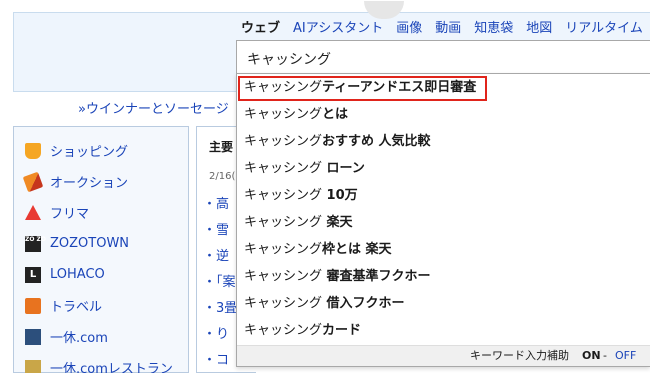  What do you see at coordinates (625, 356) in the screenshot?
I see `keyword-assist-off: OFF` at bounding box center [625, 356].